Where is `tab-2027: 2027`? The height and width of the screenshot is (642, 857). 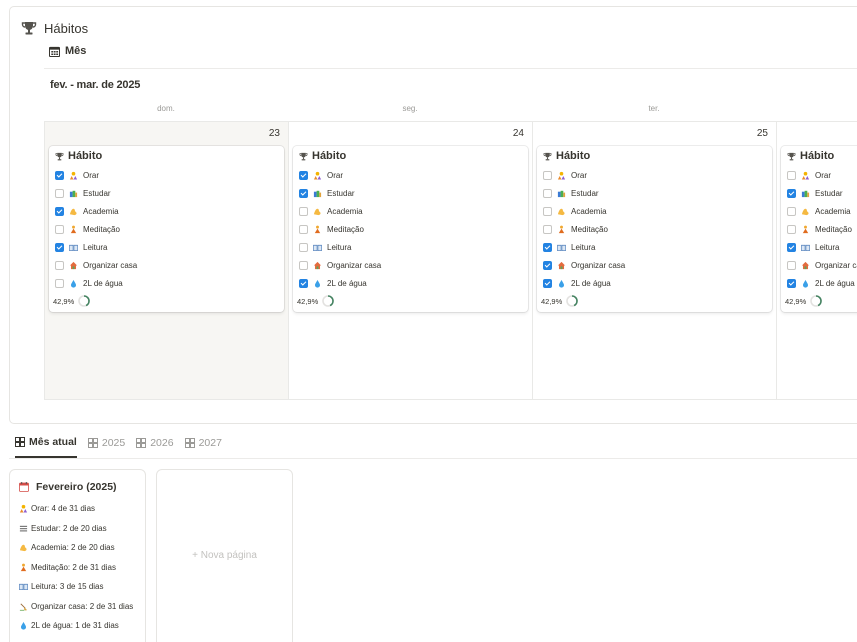
tab-2027: 2027 is located at coordinates (203, 447).